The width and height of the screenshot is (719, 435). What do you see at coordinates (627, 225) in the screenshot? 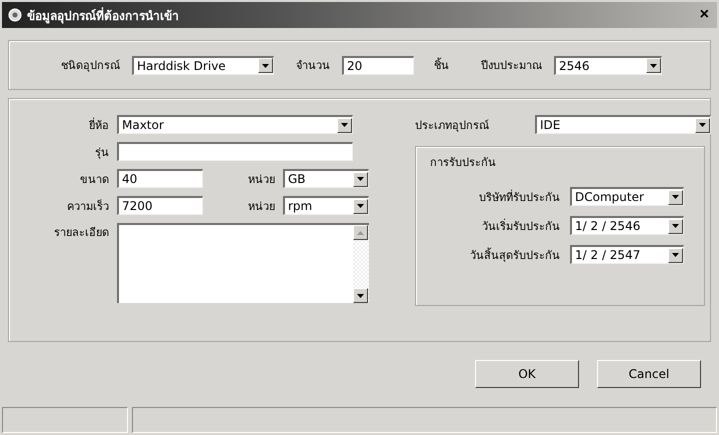
I see `warranty-dropdown: 1/ 2 / 2546` at bounding box center [627, 225].